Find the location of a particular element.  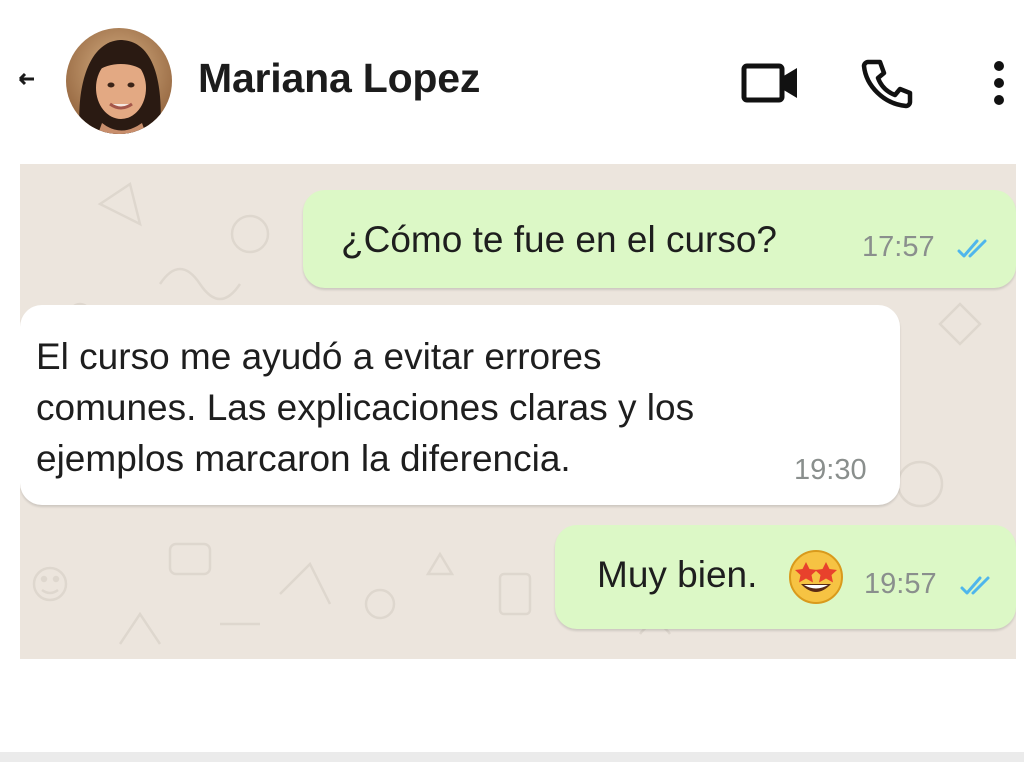

message-bubble-outgoing: ¿Cómo te fue en el curso? 17:57 is located at coordinates (659, 239).